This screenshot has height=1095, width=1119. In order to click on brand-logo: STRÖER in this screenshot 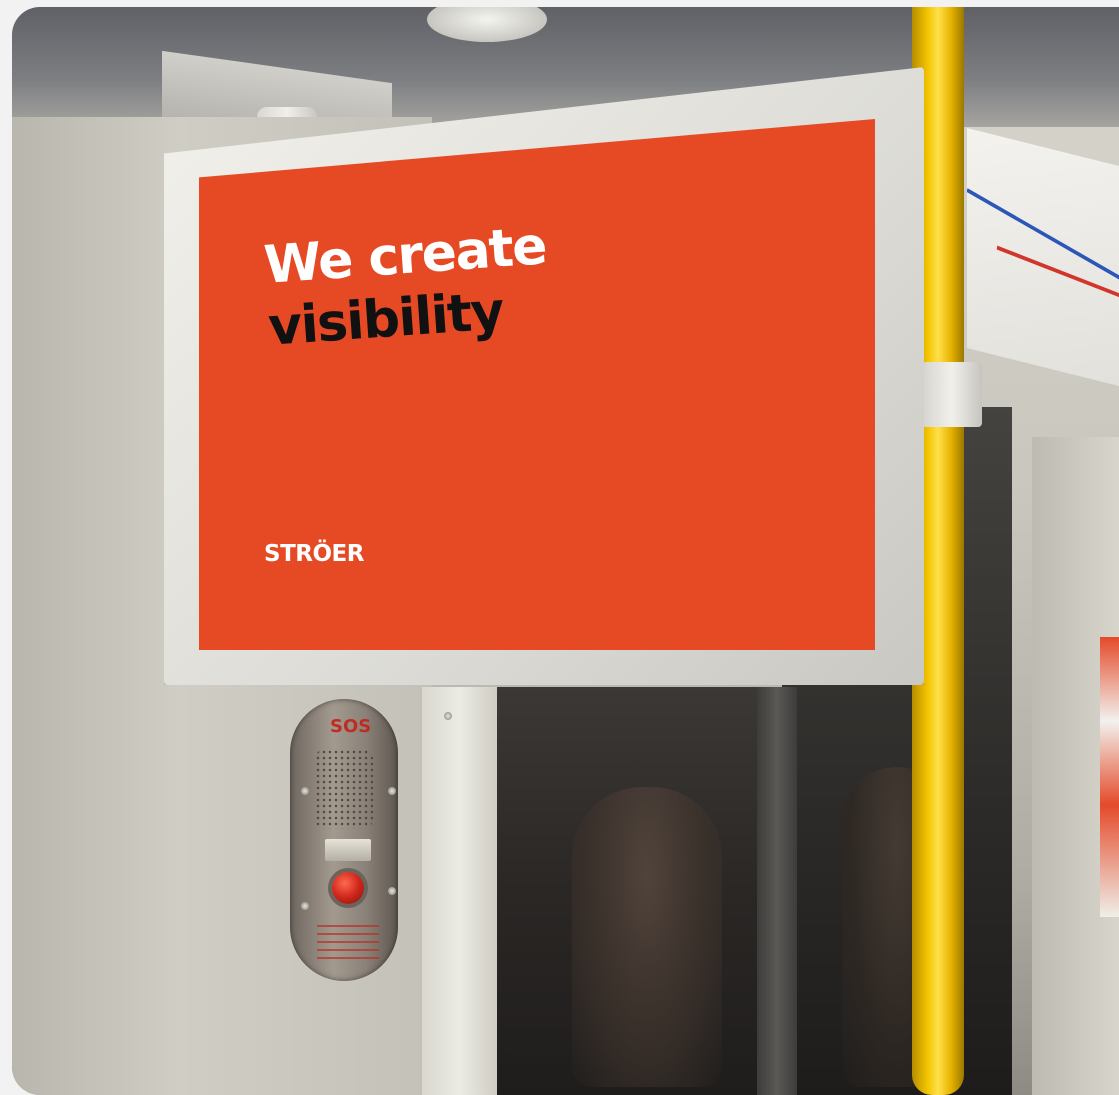, I will do `click(314, 554)`.